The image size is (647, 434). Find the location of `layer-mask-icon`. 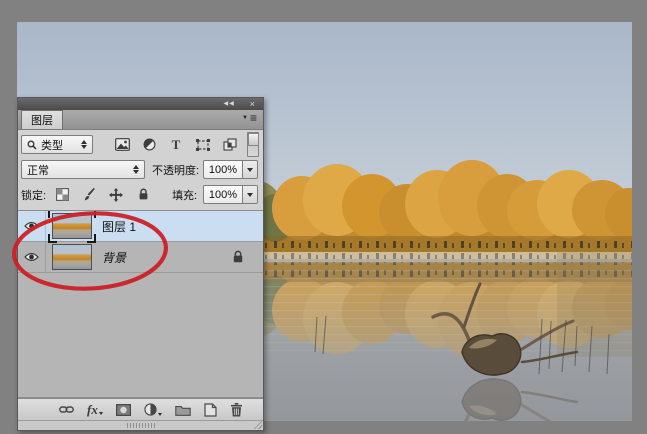

layer-mask-icon is located at coordinates (123, 409).